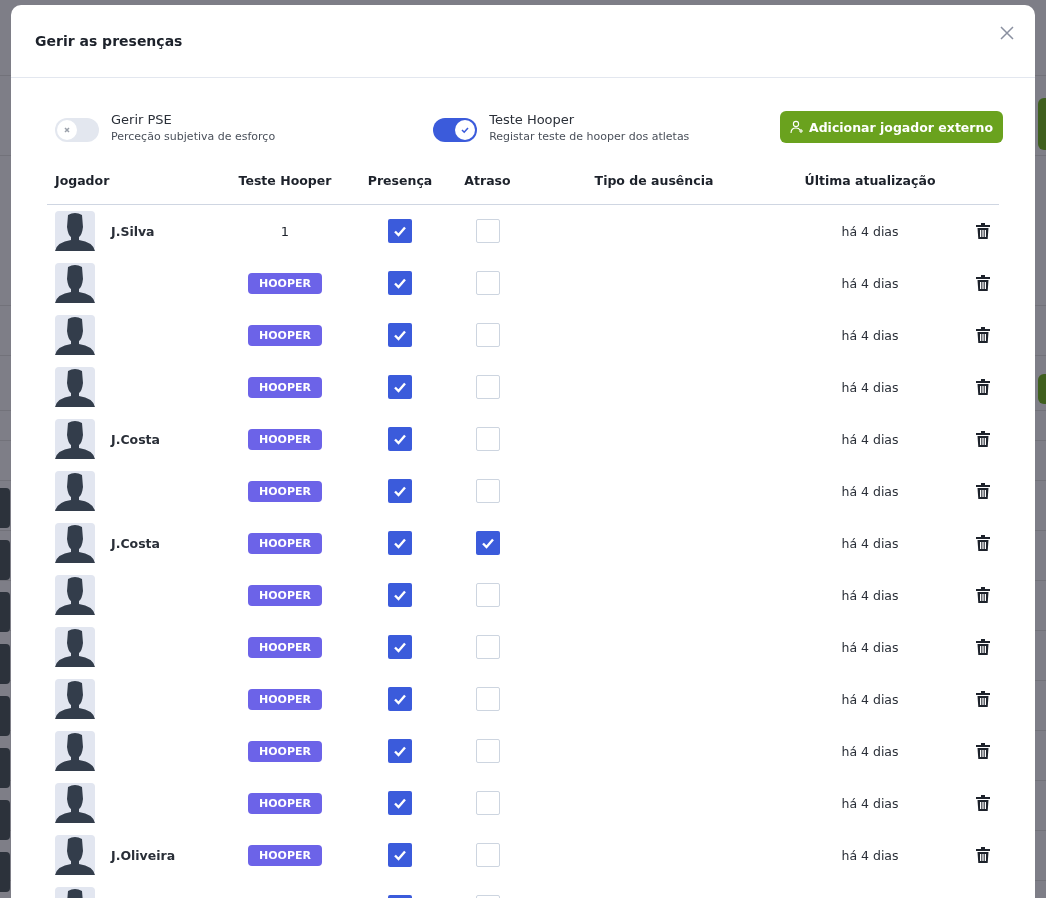  Describe the element at coordinates (797, 127) in the screenshot. I see `add-user-icon` at that location.